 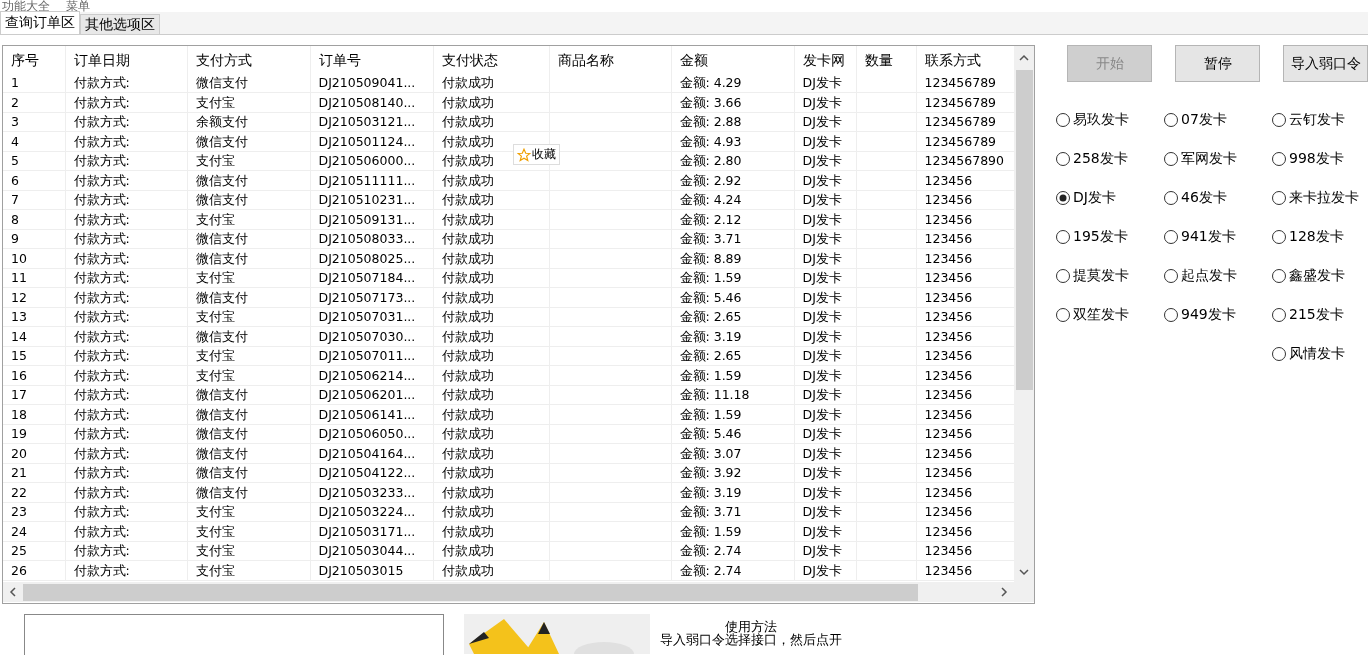 What do you see at coordinates (491, 59) in the screenshot?
I see `column-header: 支付状态` at bounding box center [491, 59].